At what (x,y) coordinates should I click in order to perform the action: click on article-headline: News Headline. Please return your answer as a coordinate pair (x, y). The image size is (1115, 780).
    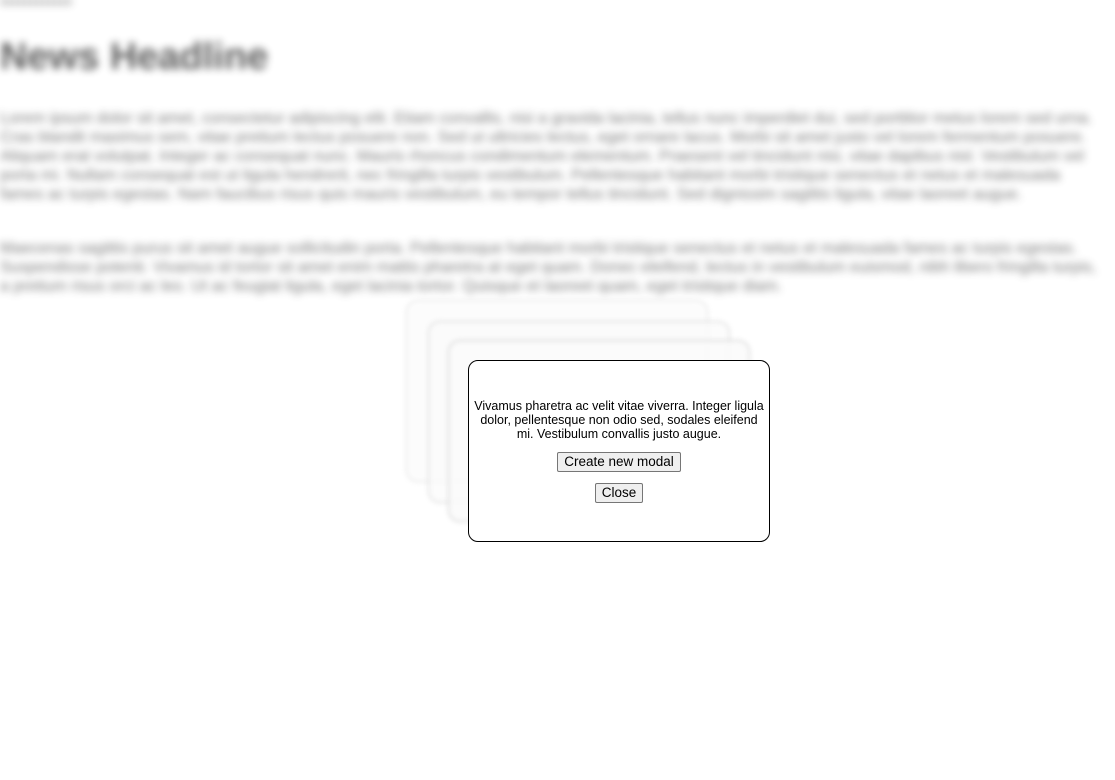
    Looking at the image, I should click on (134, 57).